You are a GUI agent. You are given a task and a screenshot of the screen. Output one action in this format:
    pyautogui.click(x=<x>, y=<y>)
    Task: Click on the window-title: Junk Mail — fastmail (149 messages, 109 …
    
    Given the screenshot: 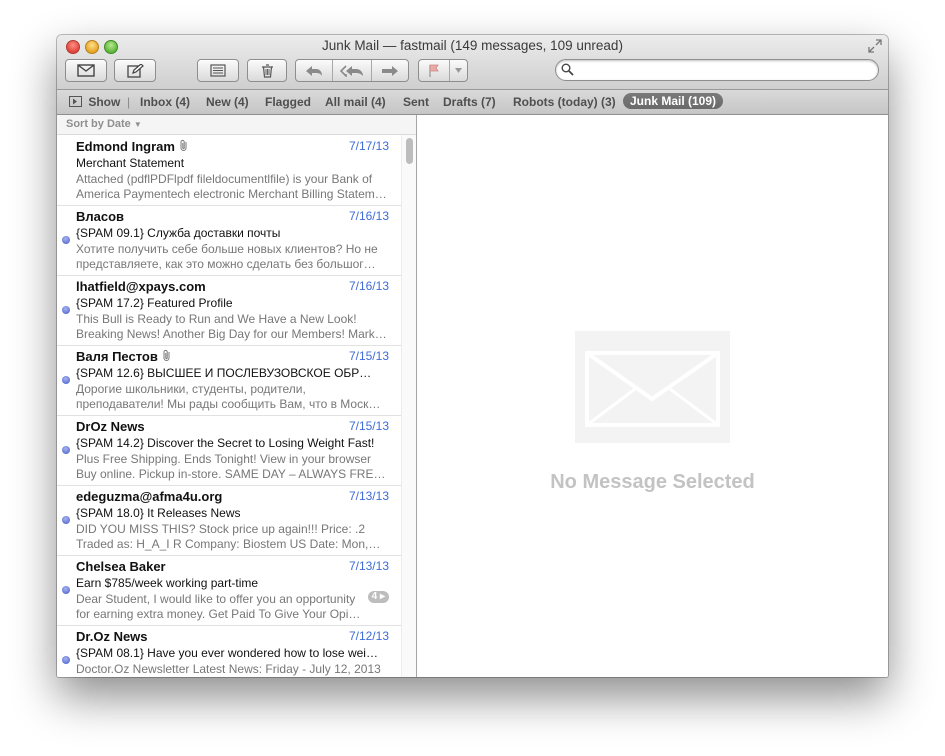 What is the action you would take?
    pyautogui.click(x=472, y=45)
    